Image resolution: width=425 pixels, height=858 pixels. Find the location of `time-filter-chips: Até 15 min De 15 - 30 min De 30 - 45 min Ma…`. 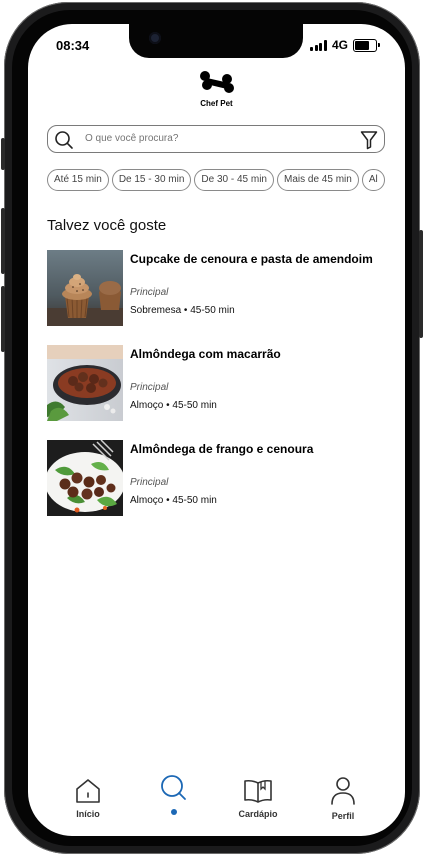

time-filter-chips: Até 15 min De 15 - 30 min De 30 - 45 min Ma… is located at coordinates (216, 180).